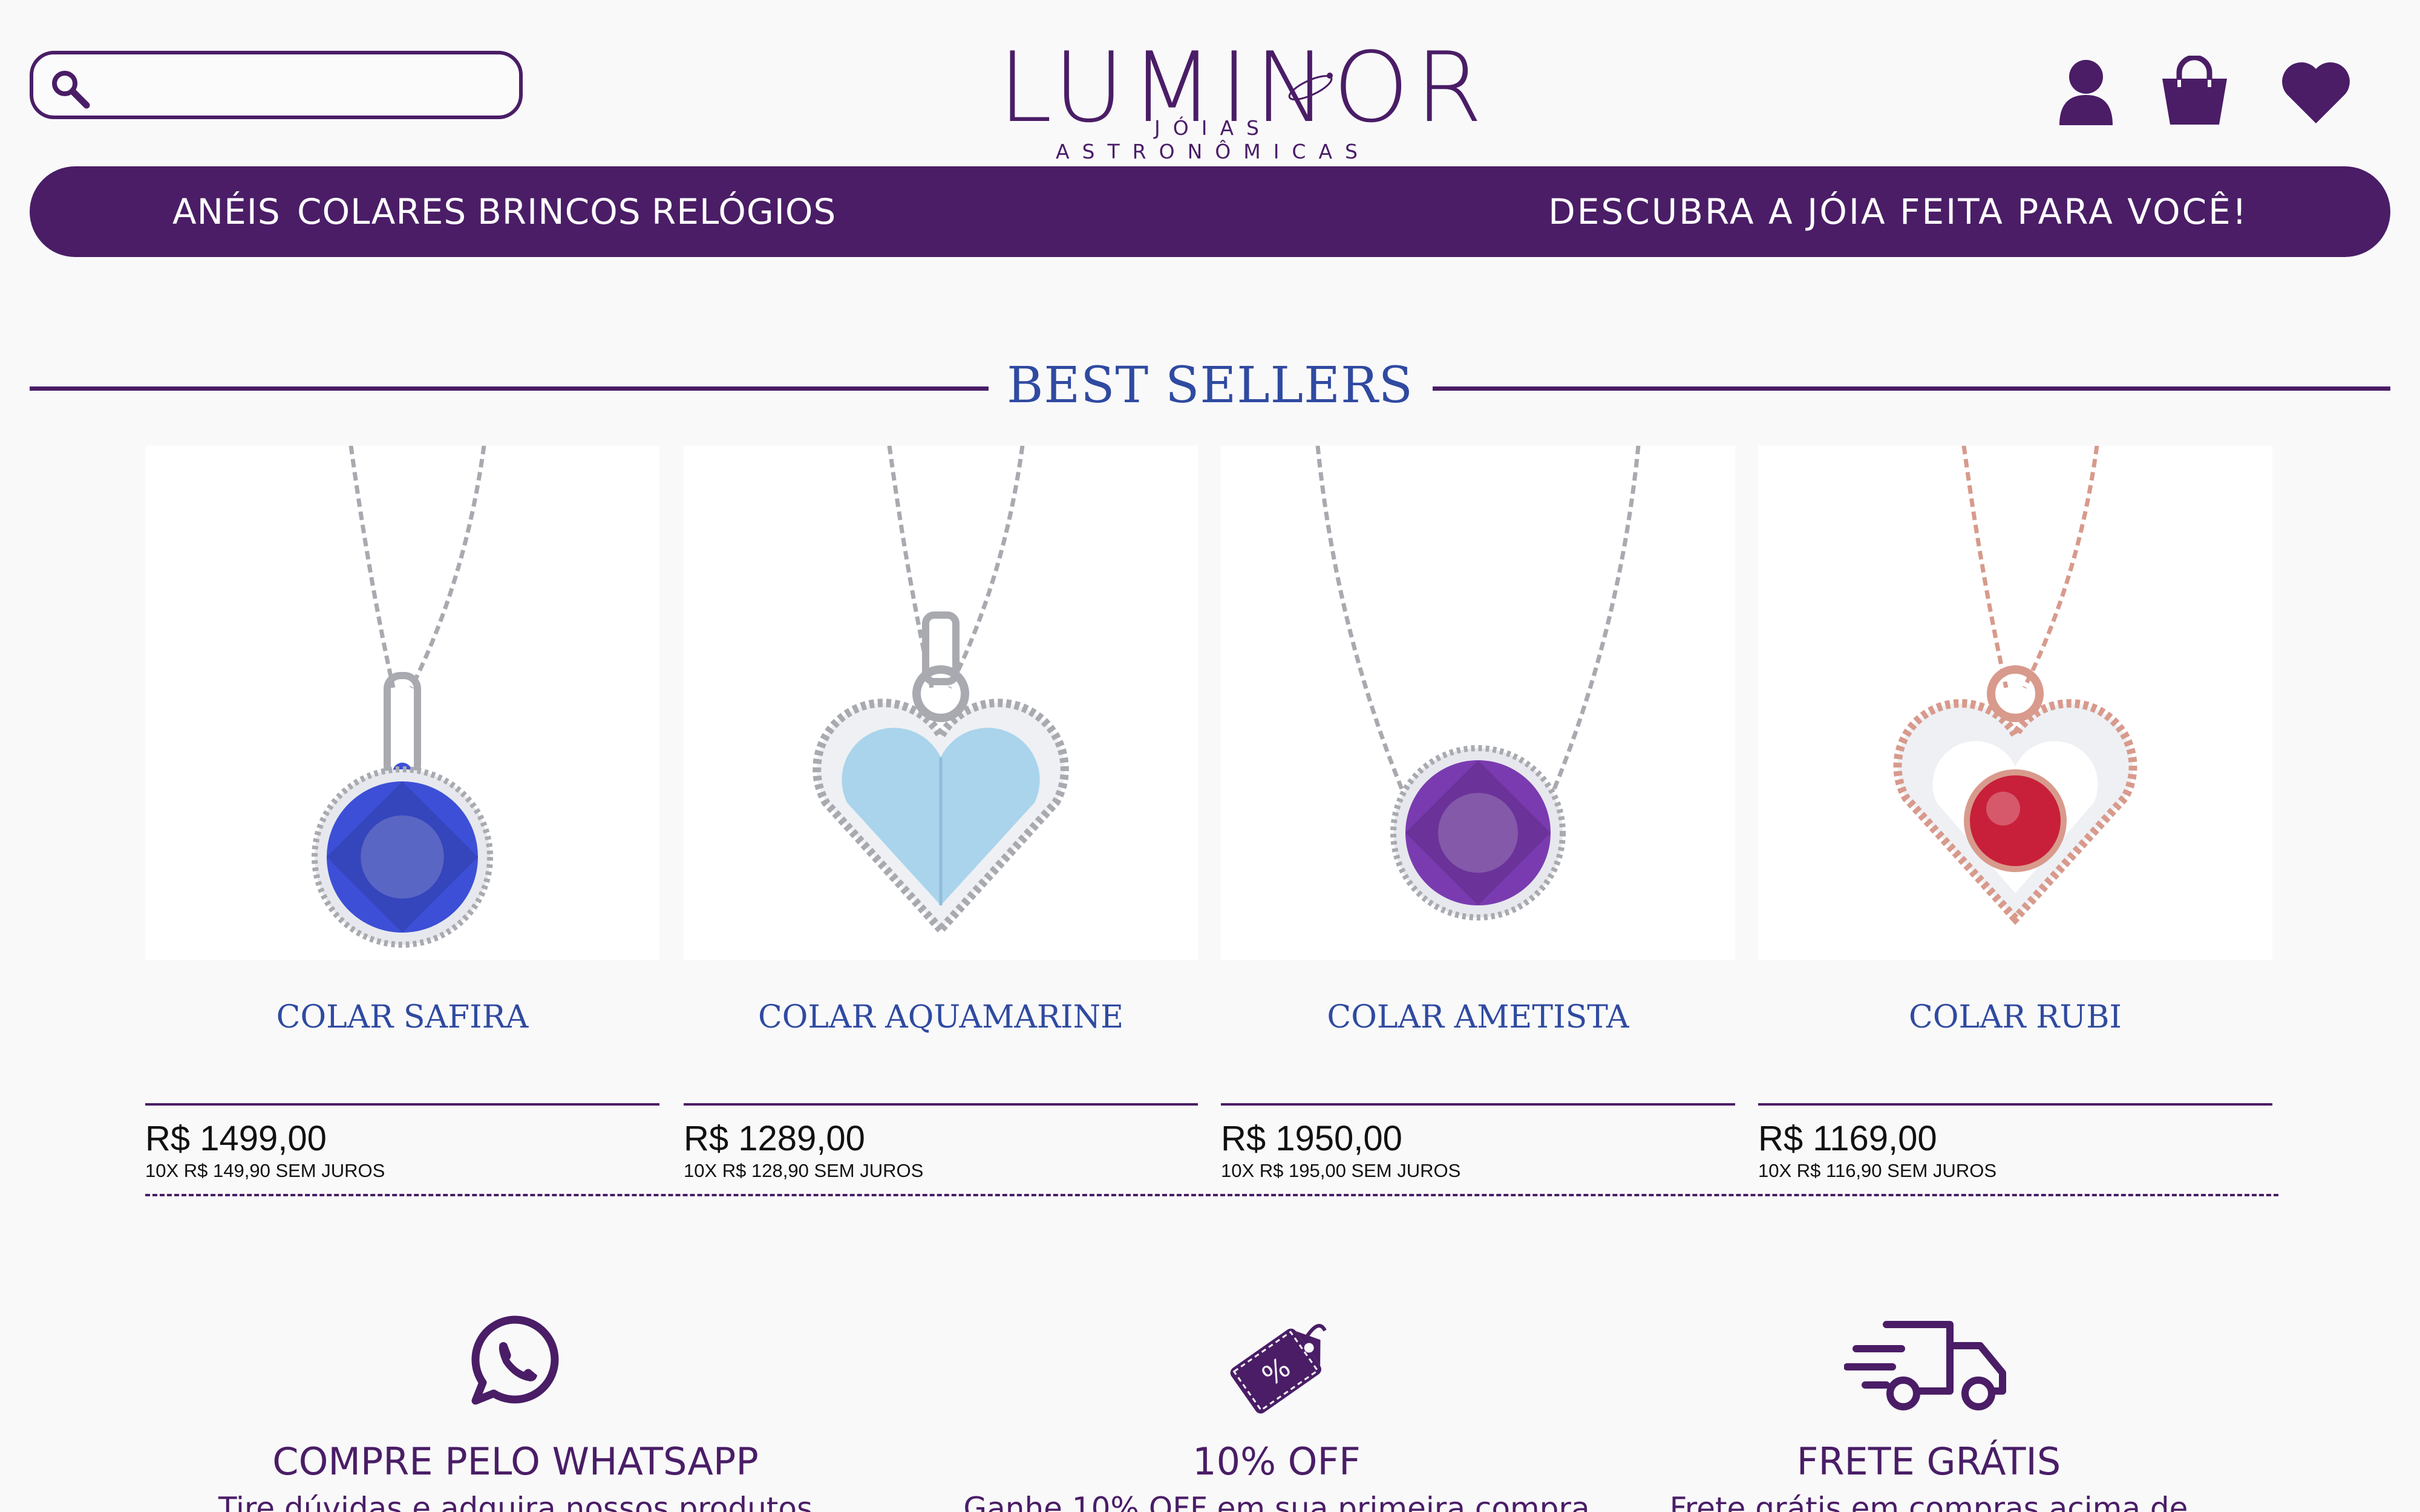  Describe the element at coordinates (1478, 1017) in the screenshot. I see `product-name: COLAR AMETISTA` at that location.